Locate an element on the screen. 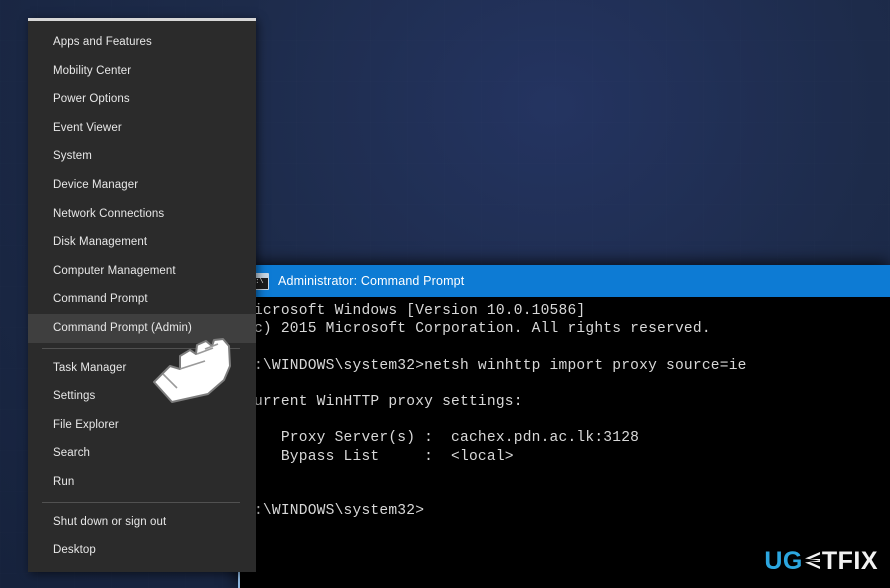 The image size is (890, 588). menu-item-settings: Settings is located at coordinates (142, 396).